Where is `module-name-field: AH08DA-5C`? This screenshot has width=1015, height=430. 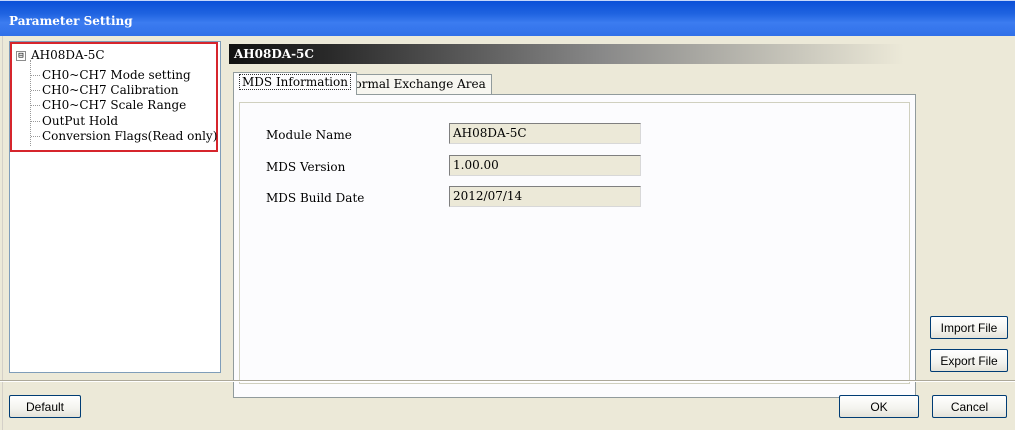
module-name-field: AH08DA-5C is located at coordinates (545, 133).